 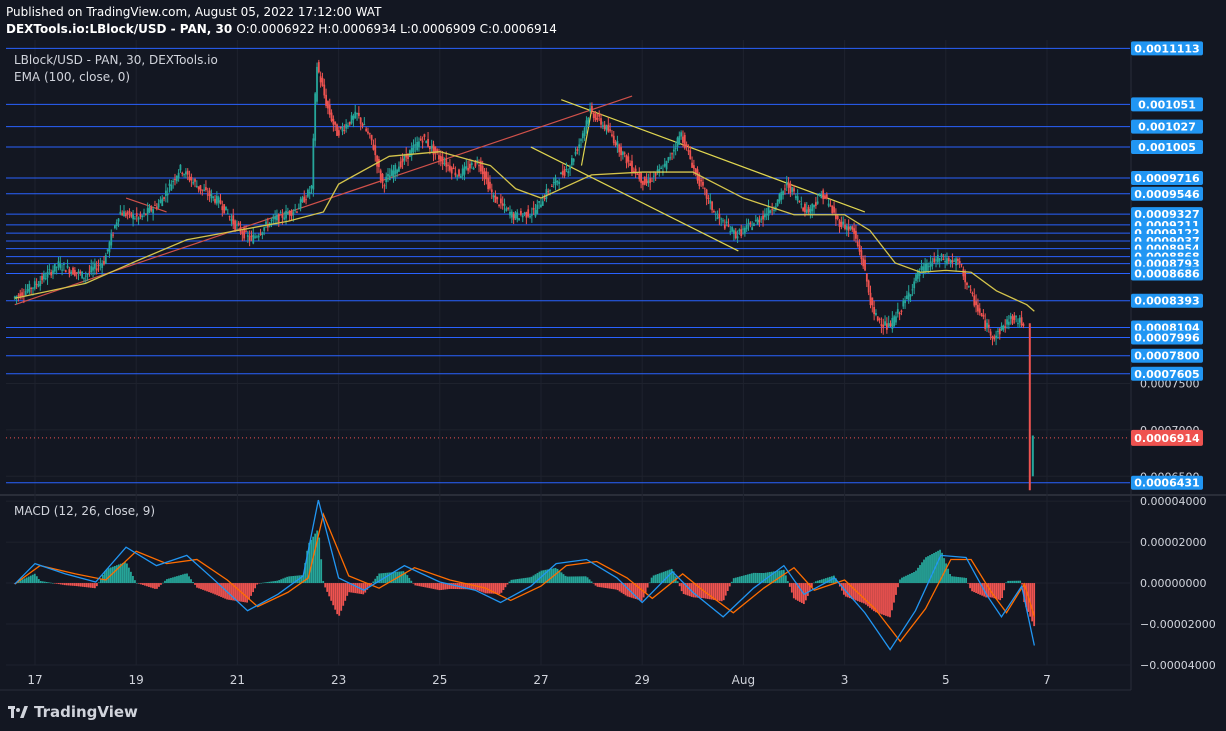 What do you see at coordinates (72, 77) in the screenshot?
I see `ema-legend: EMA (100, close, 0)` at bounding box center [72, 77].